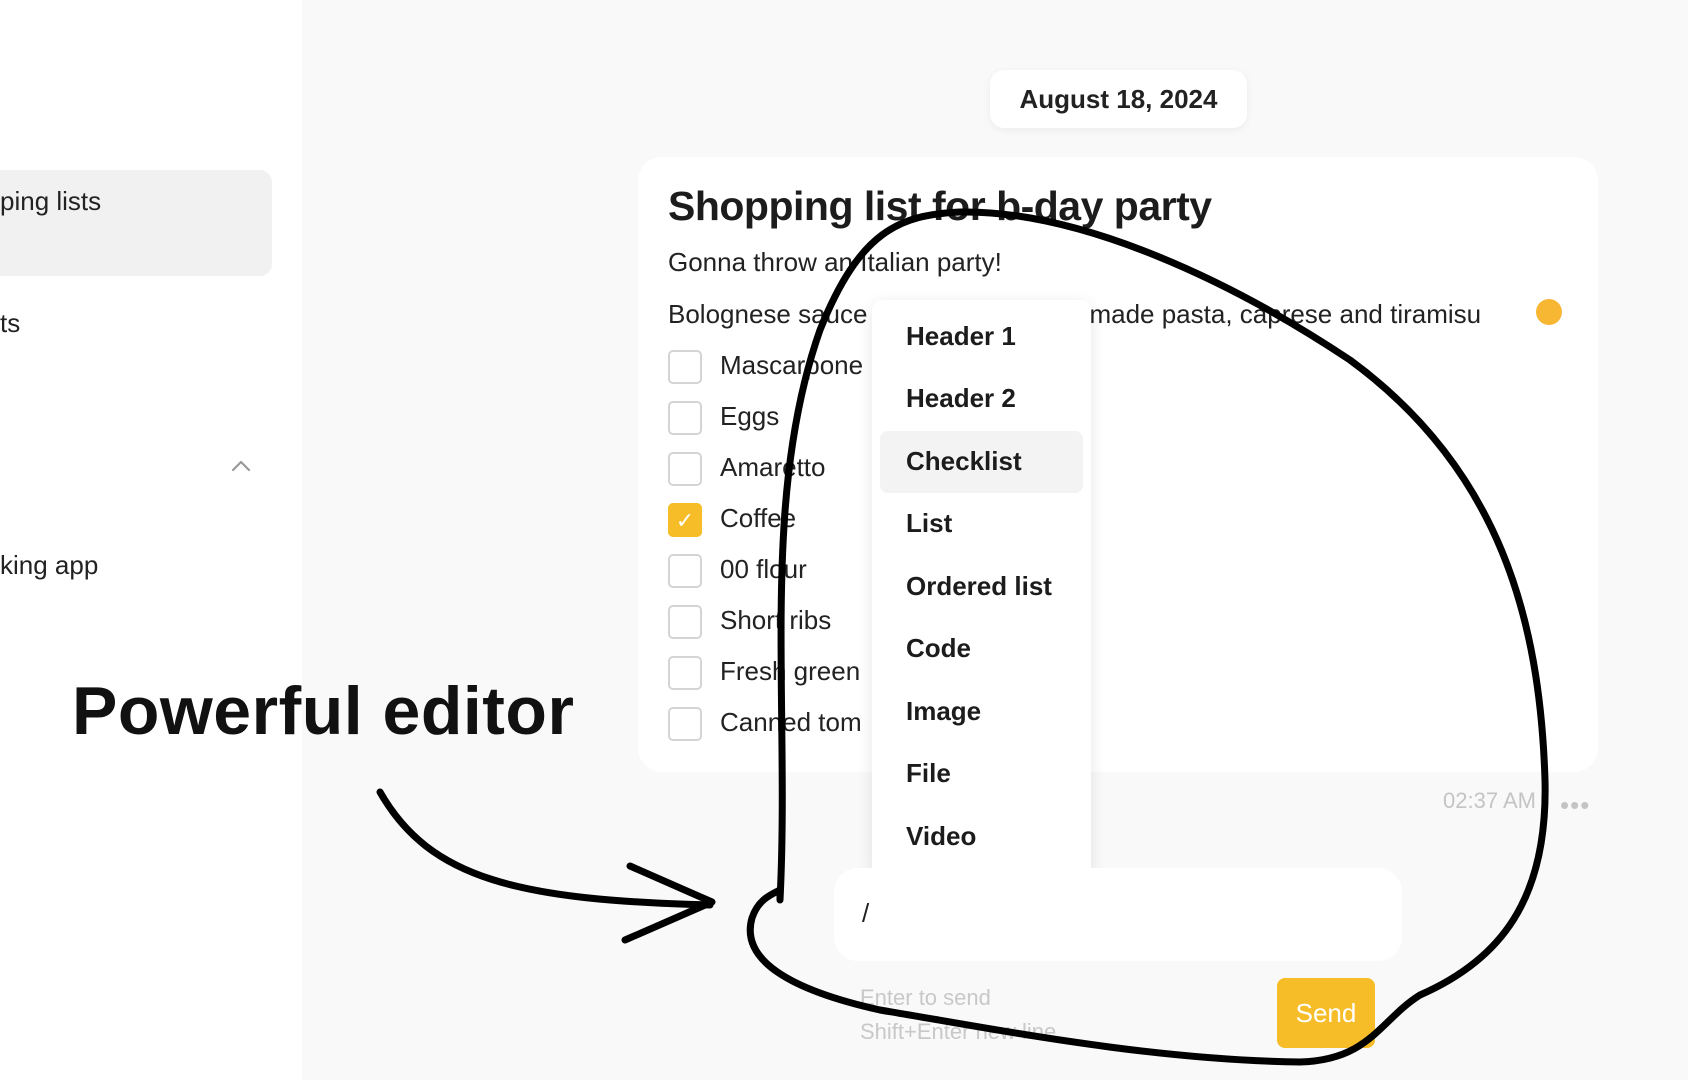 The width and height of the screenshot is (1688, 1080). What do you see at coordinates (773, 467) in the screenshot?
I see `checklist-label: Amaretto` at bounding box center [773, 467].